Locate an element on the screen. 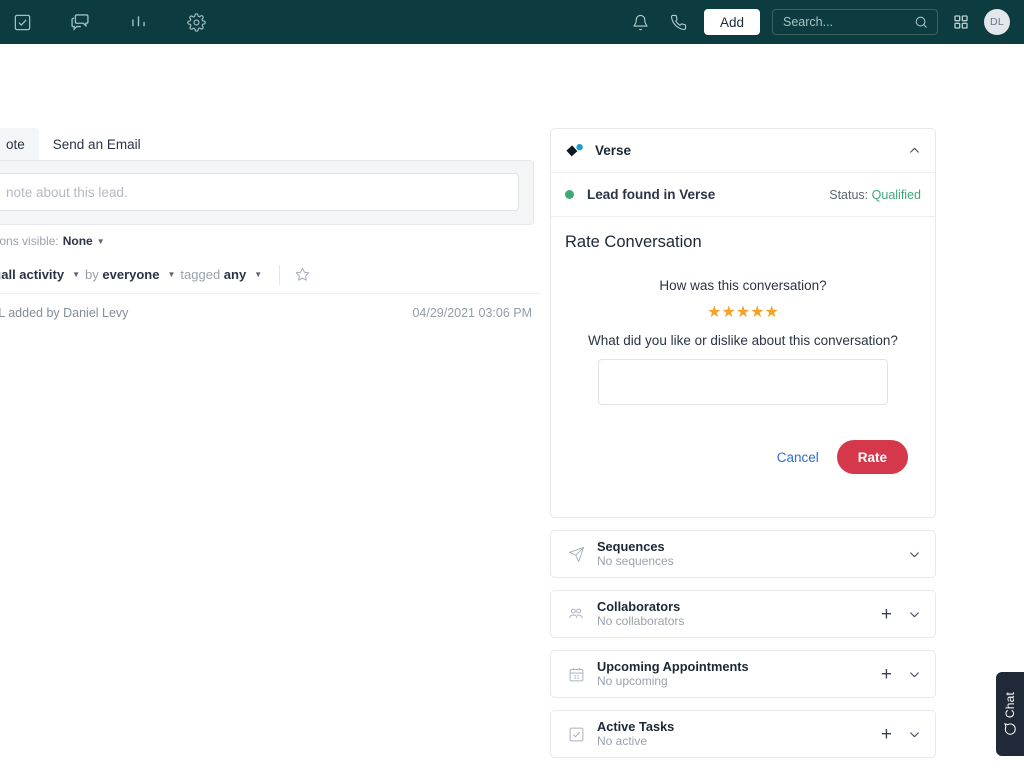  add-task-icon: + is located at coordinates (886, 734).